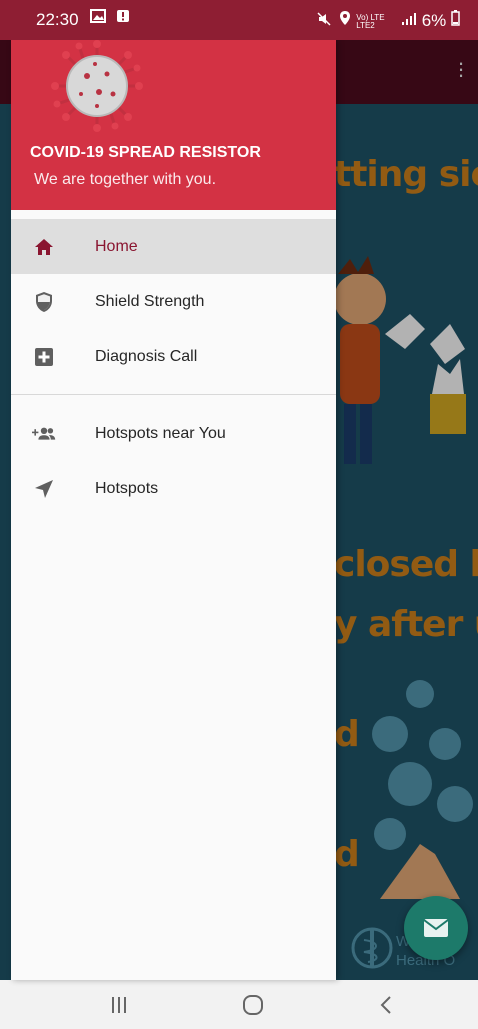 The height and width of the screenshot is (1029, 478). What do you see at coordinates (44, 302) in the screenshot?
I see `shield-icon` at bounding box center [44, 302].